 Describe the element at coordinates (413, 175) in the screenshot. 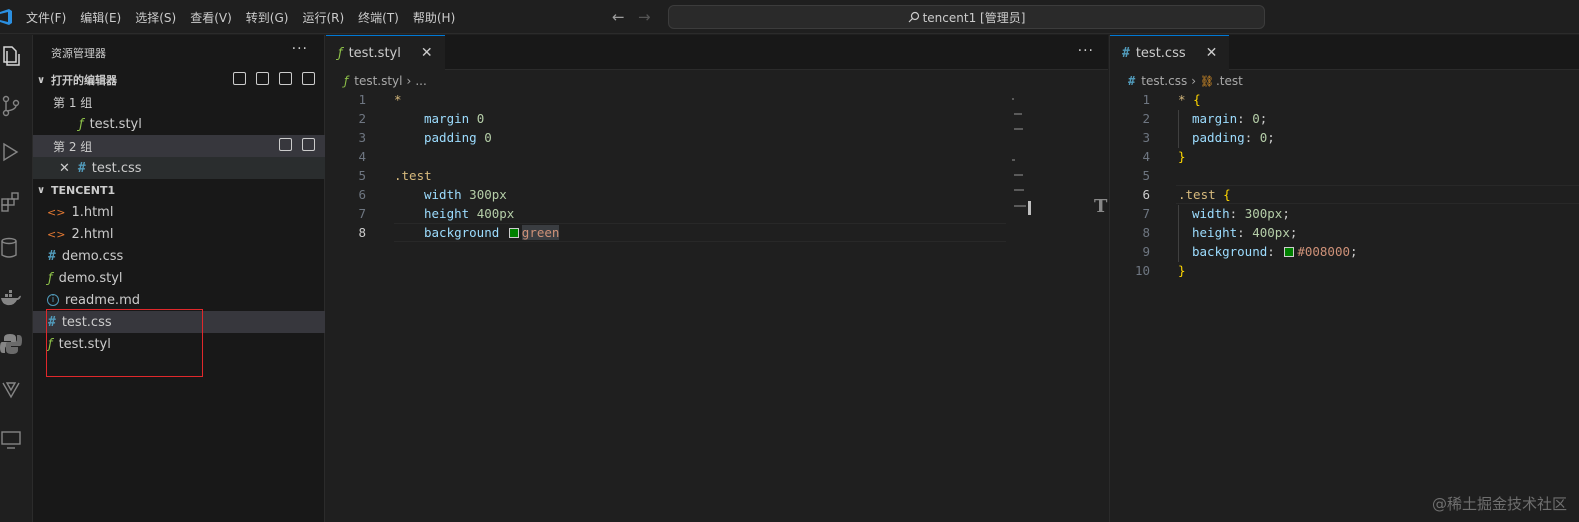

I see `code-line: .test` at that location.